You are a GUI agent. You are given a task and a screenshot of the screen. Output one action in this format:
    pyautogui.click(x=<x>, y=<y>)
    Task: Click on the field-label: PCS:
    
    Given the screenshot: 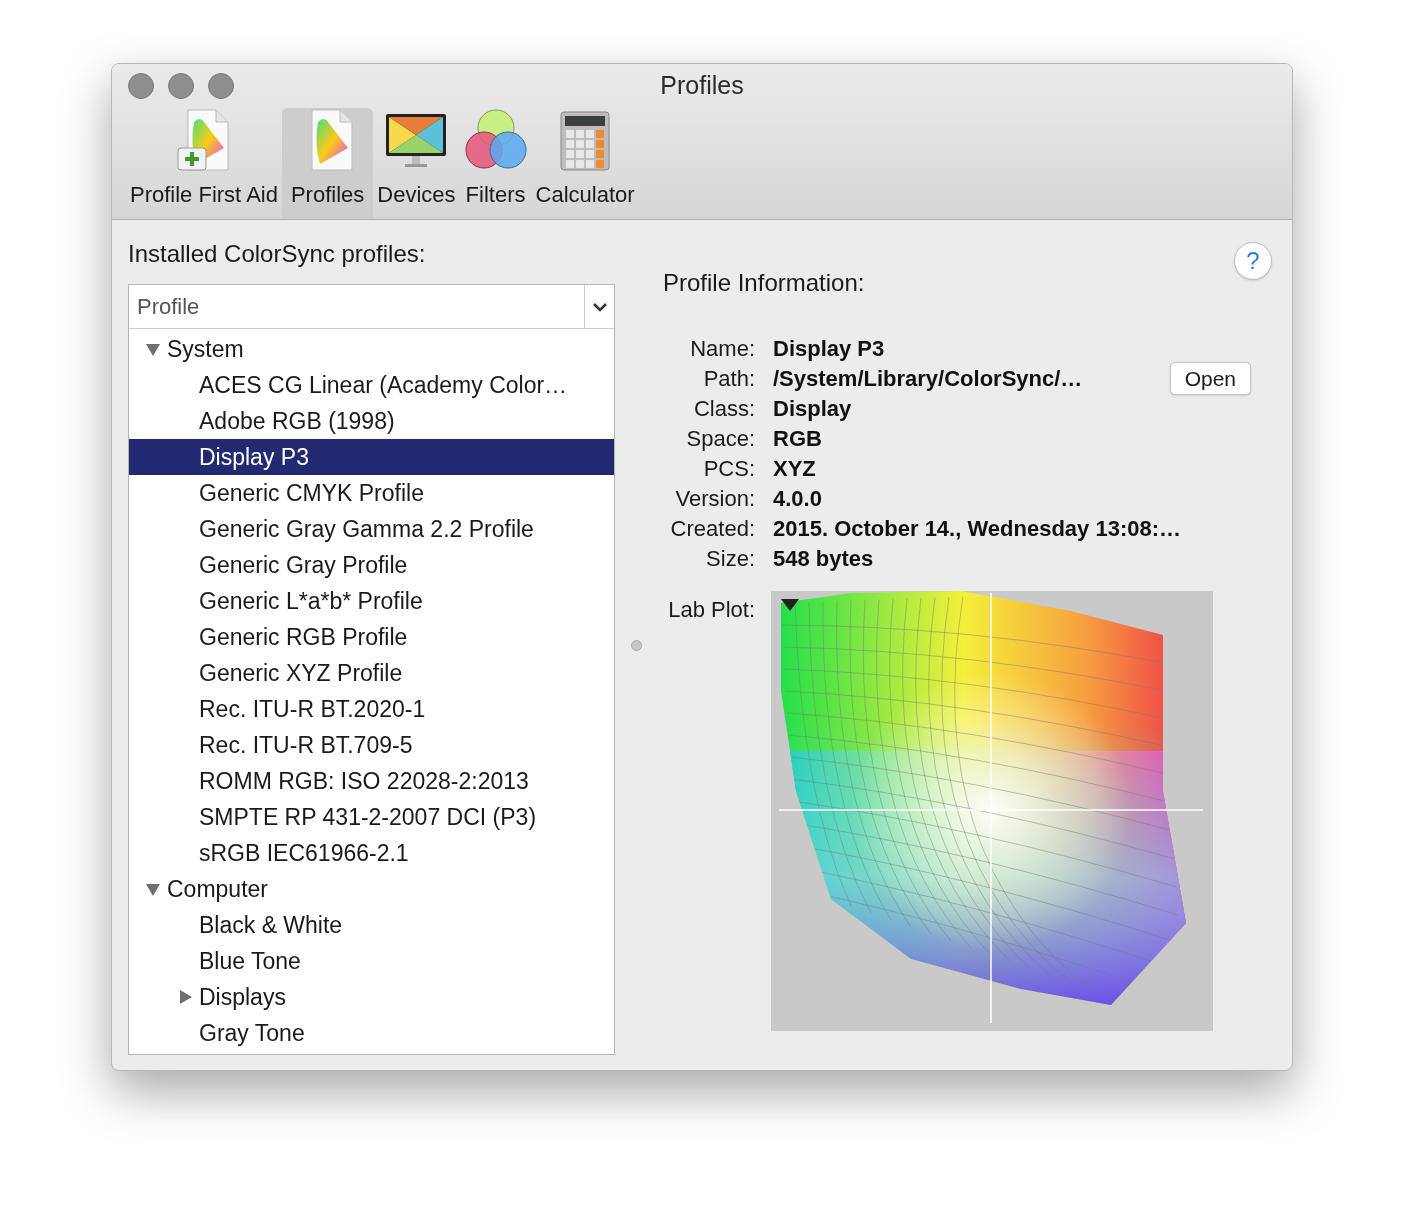 What is the action you would take?
    pyautogui.click(x=728, y=468)
    